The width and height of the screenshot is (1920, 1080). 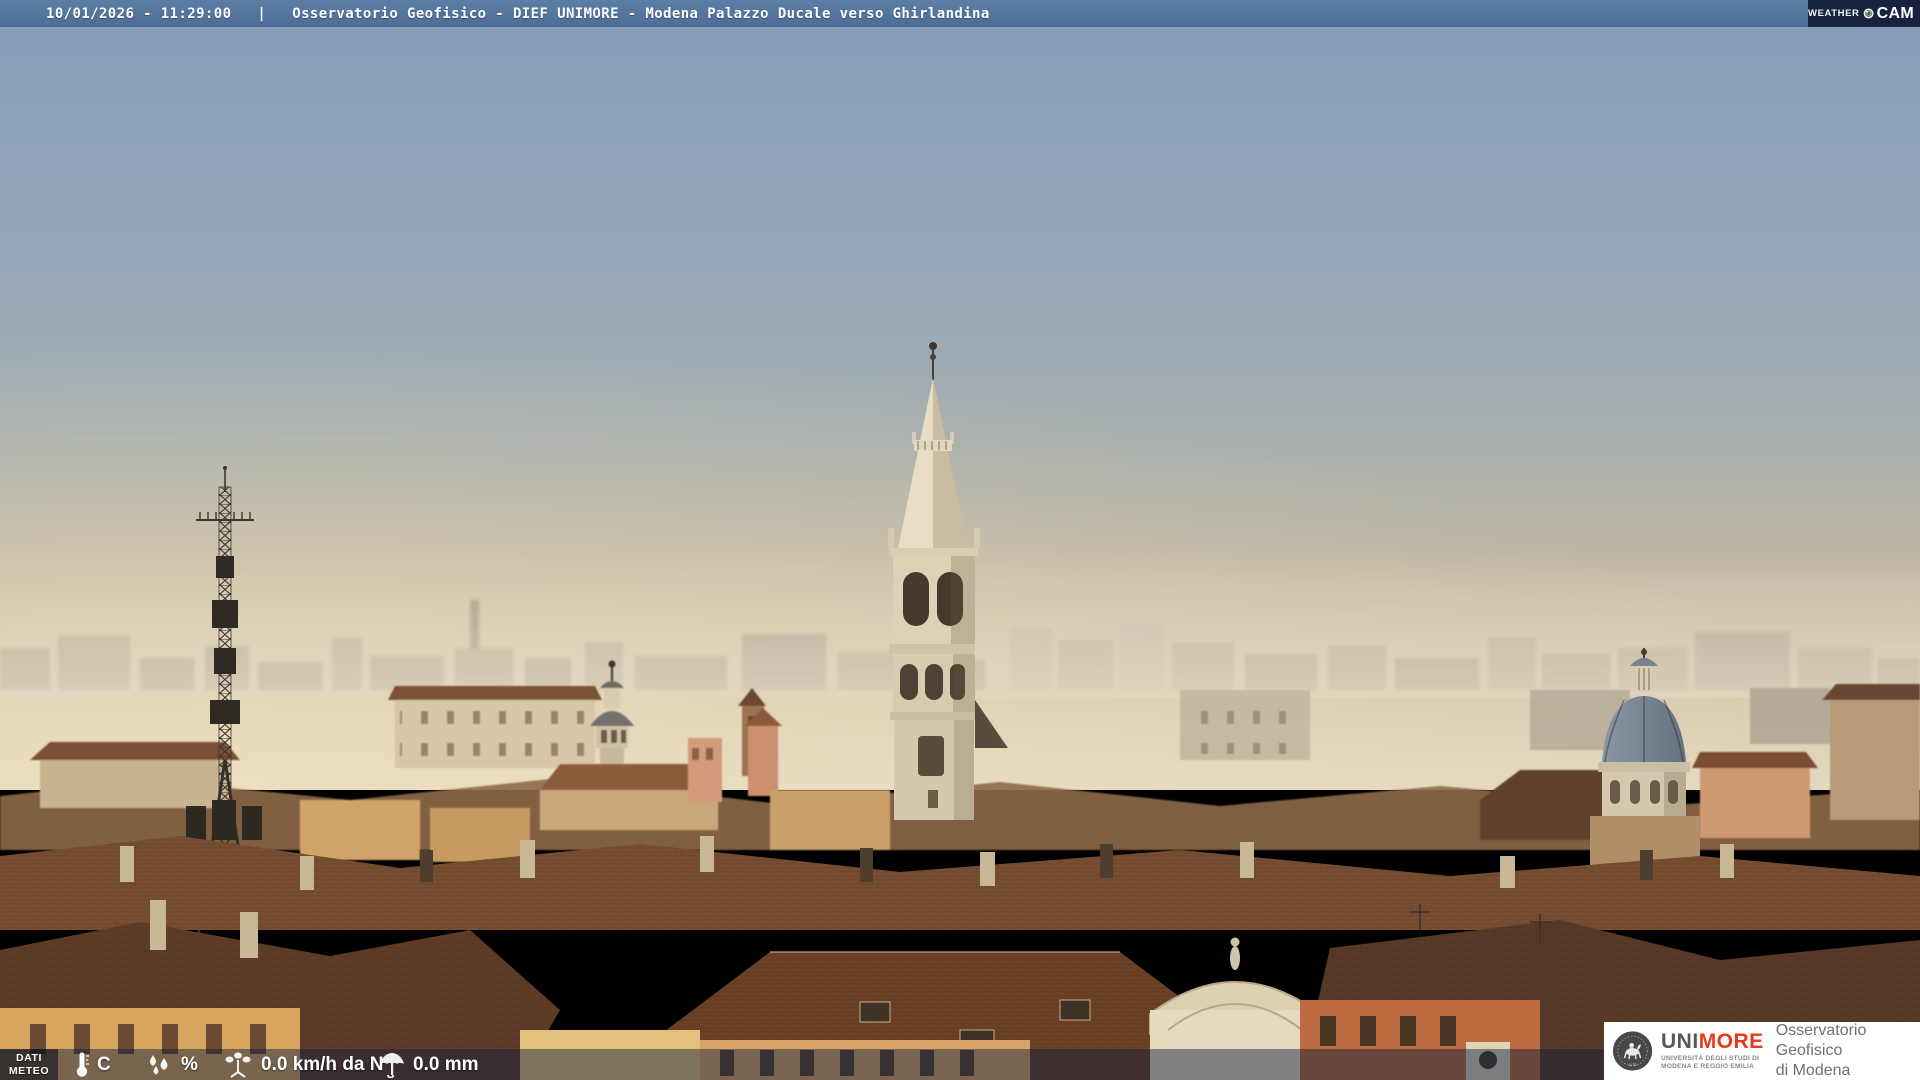 I want to click on temperature-readout: C, so click(x=92, y=1064).